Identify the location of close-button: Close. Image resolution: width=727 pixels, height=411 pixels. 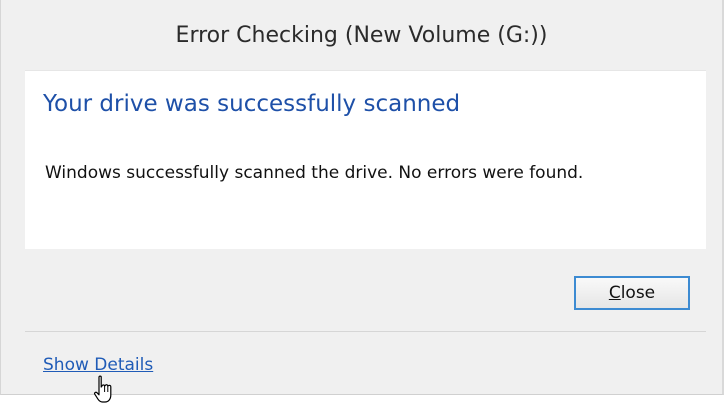
(632, 293).